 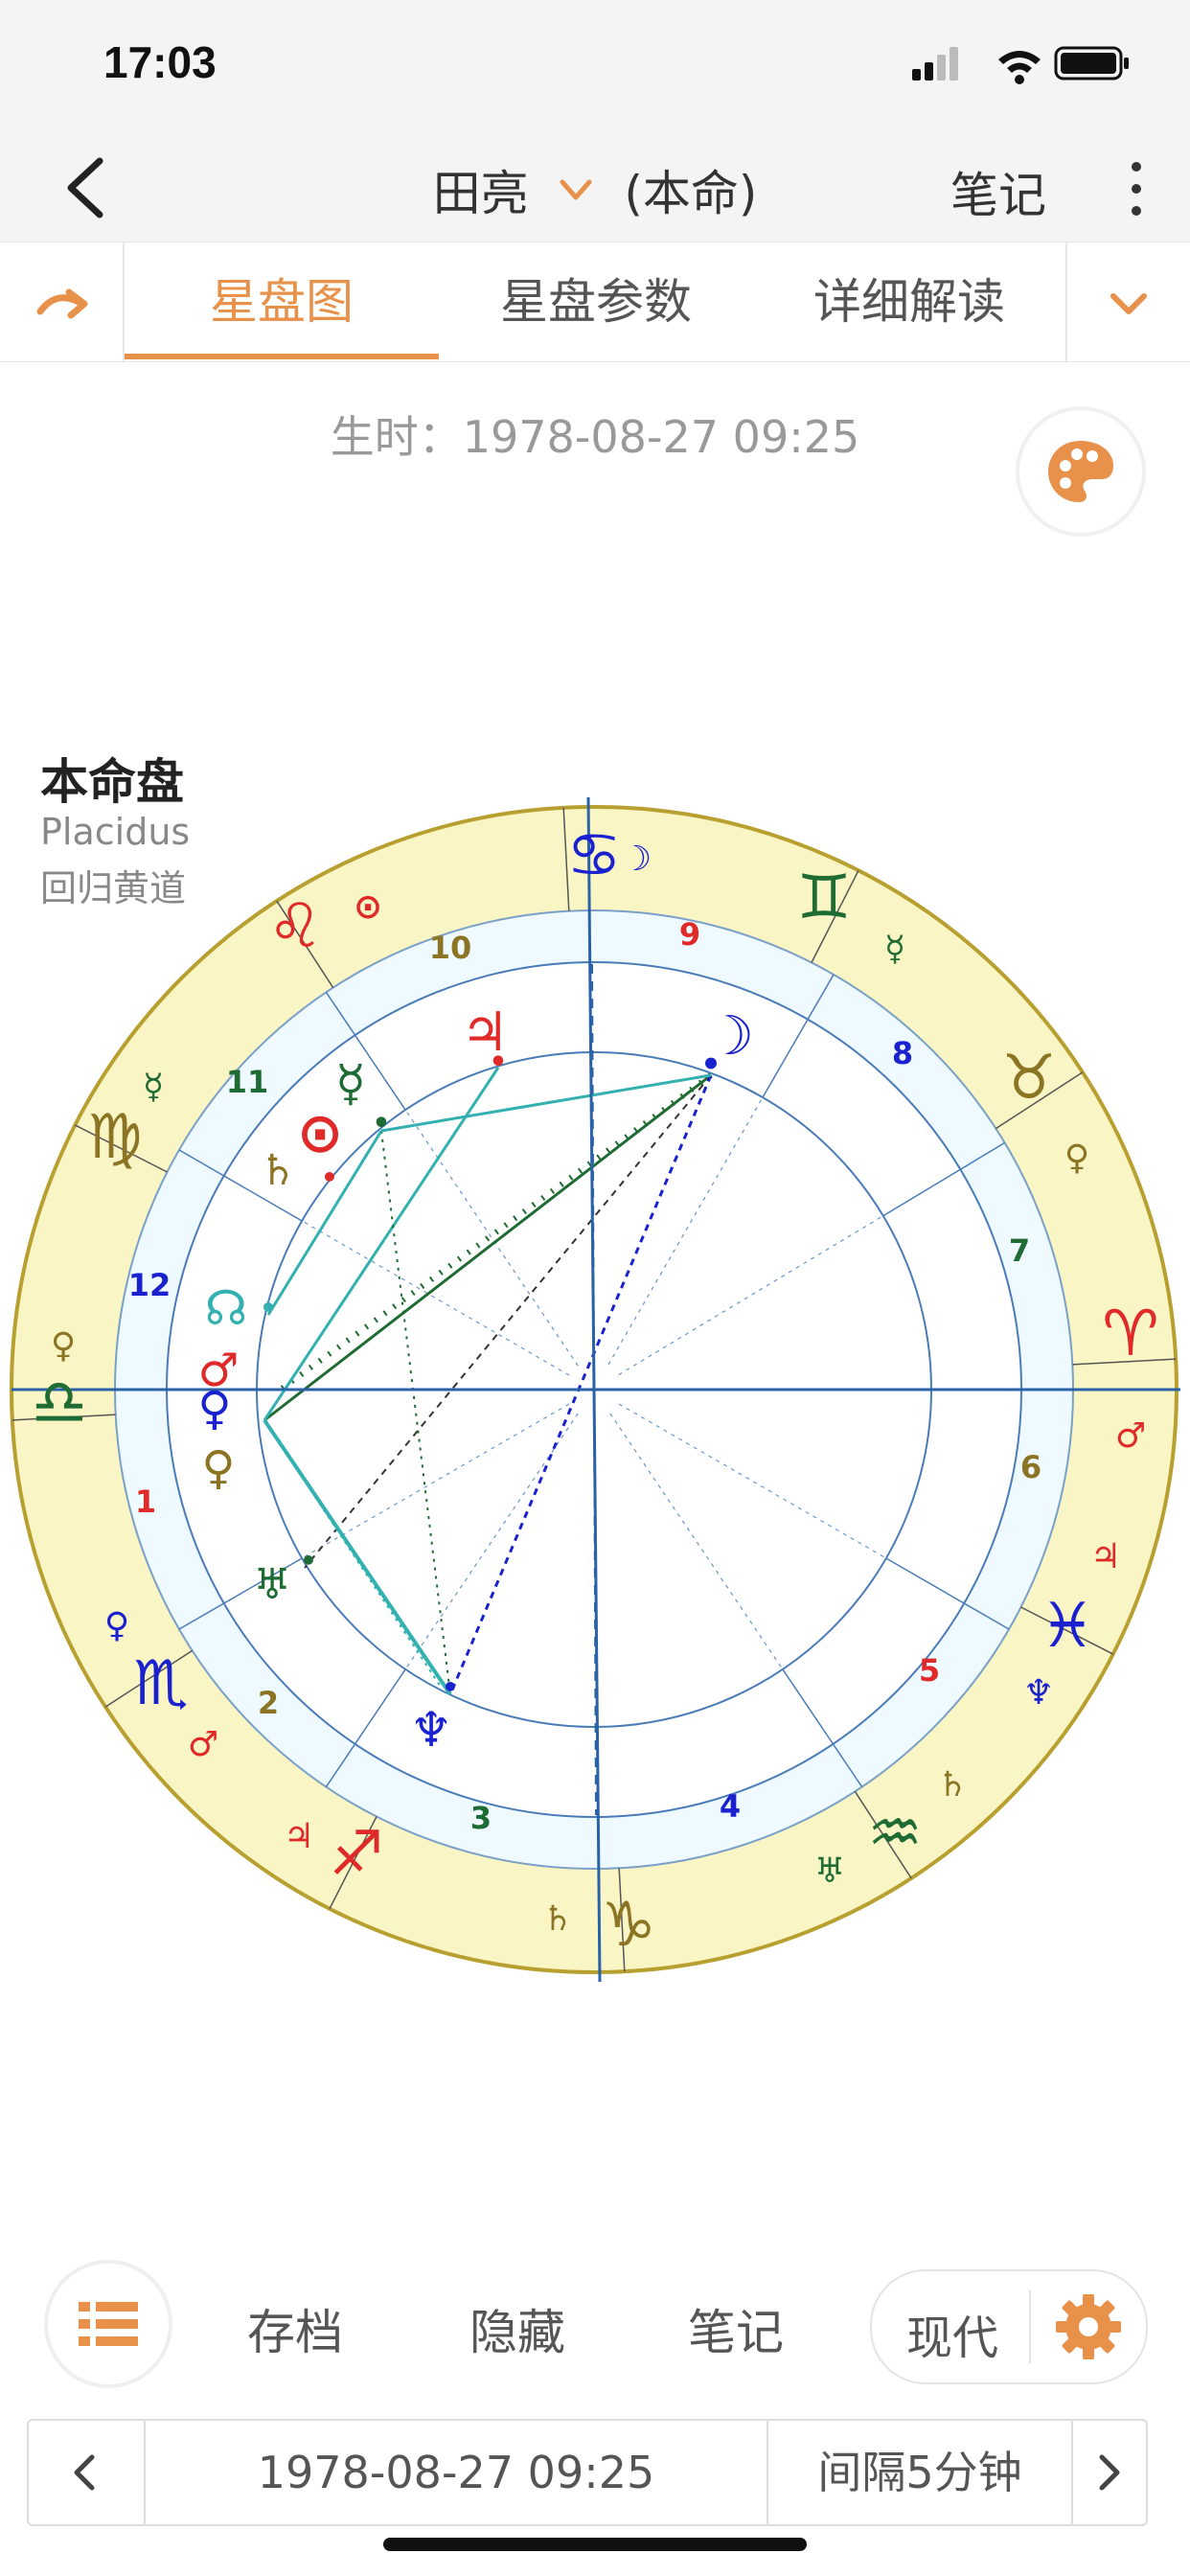 I want to click on notes-button: 笔记, so click(x=998, y=191).